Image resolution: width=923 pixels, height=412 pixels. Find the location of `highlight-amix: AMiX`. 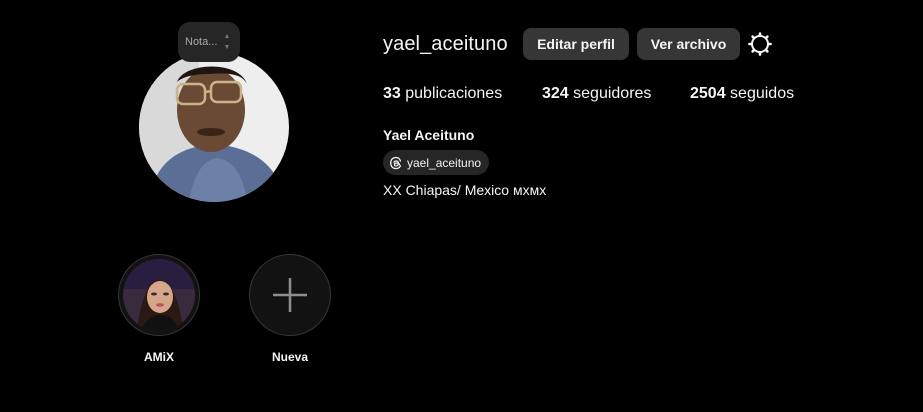

highlight-amix: AMiX is located at coordinates (159, 309).